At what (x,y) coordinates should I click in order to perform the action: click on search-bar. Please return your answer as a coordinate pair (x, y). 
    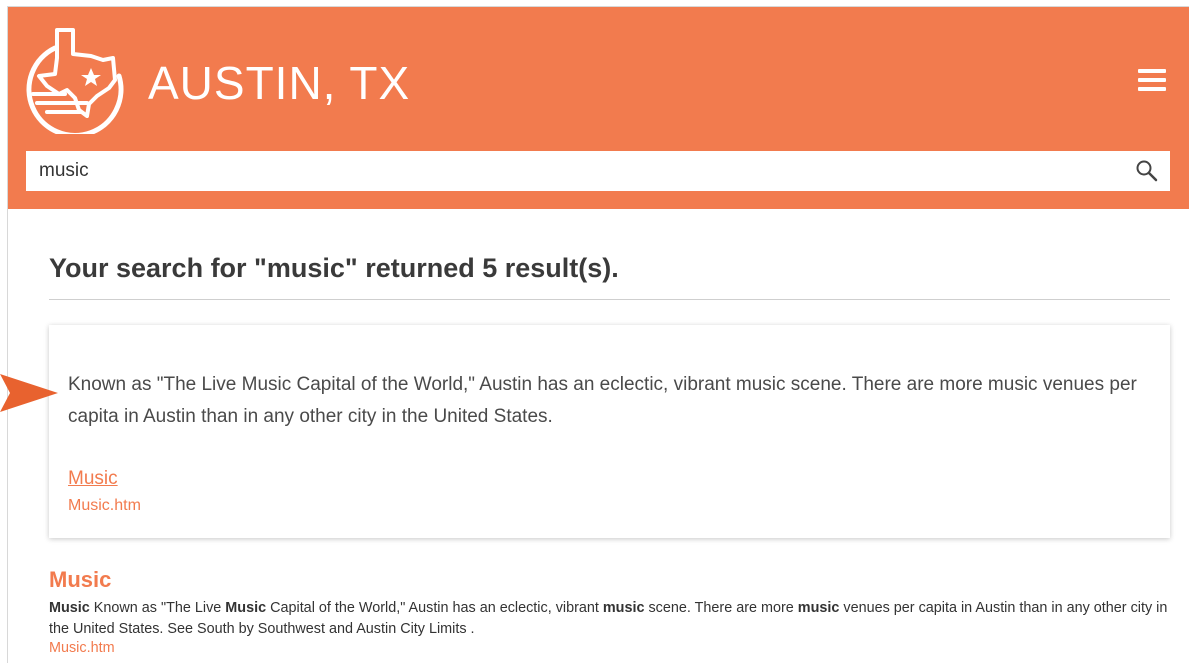
    Looking at the image, I should click on (598, 171).